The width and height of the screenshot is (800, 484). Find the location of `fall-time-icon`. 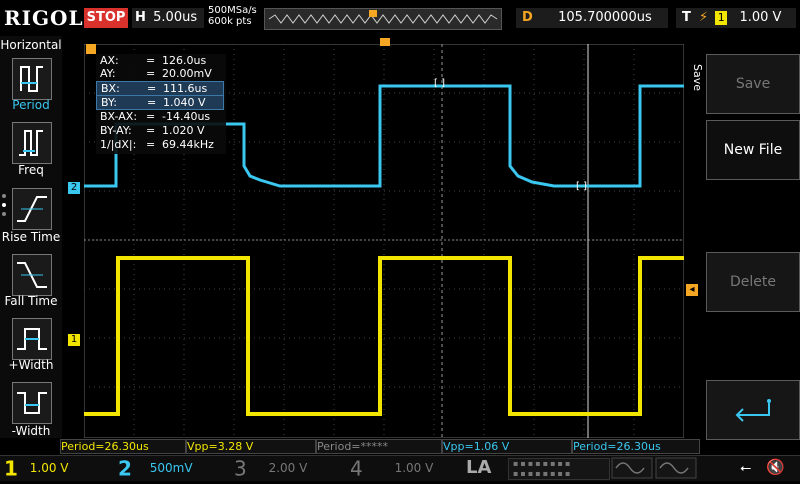

fall-time-icon is located at coordinates (32, 275).